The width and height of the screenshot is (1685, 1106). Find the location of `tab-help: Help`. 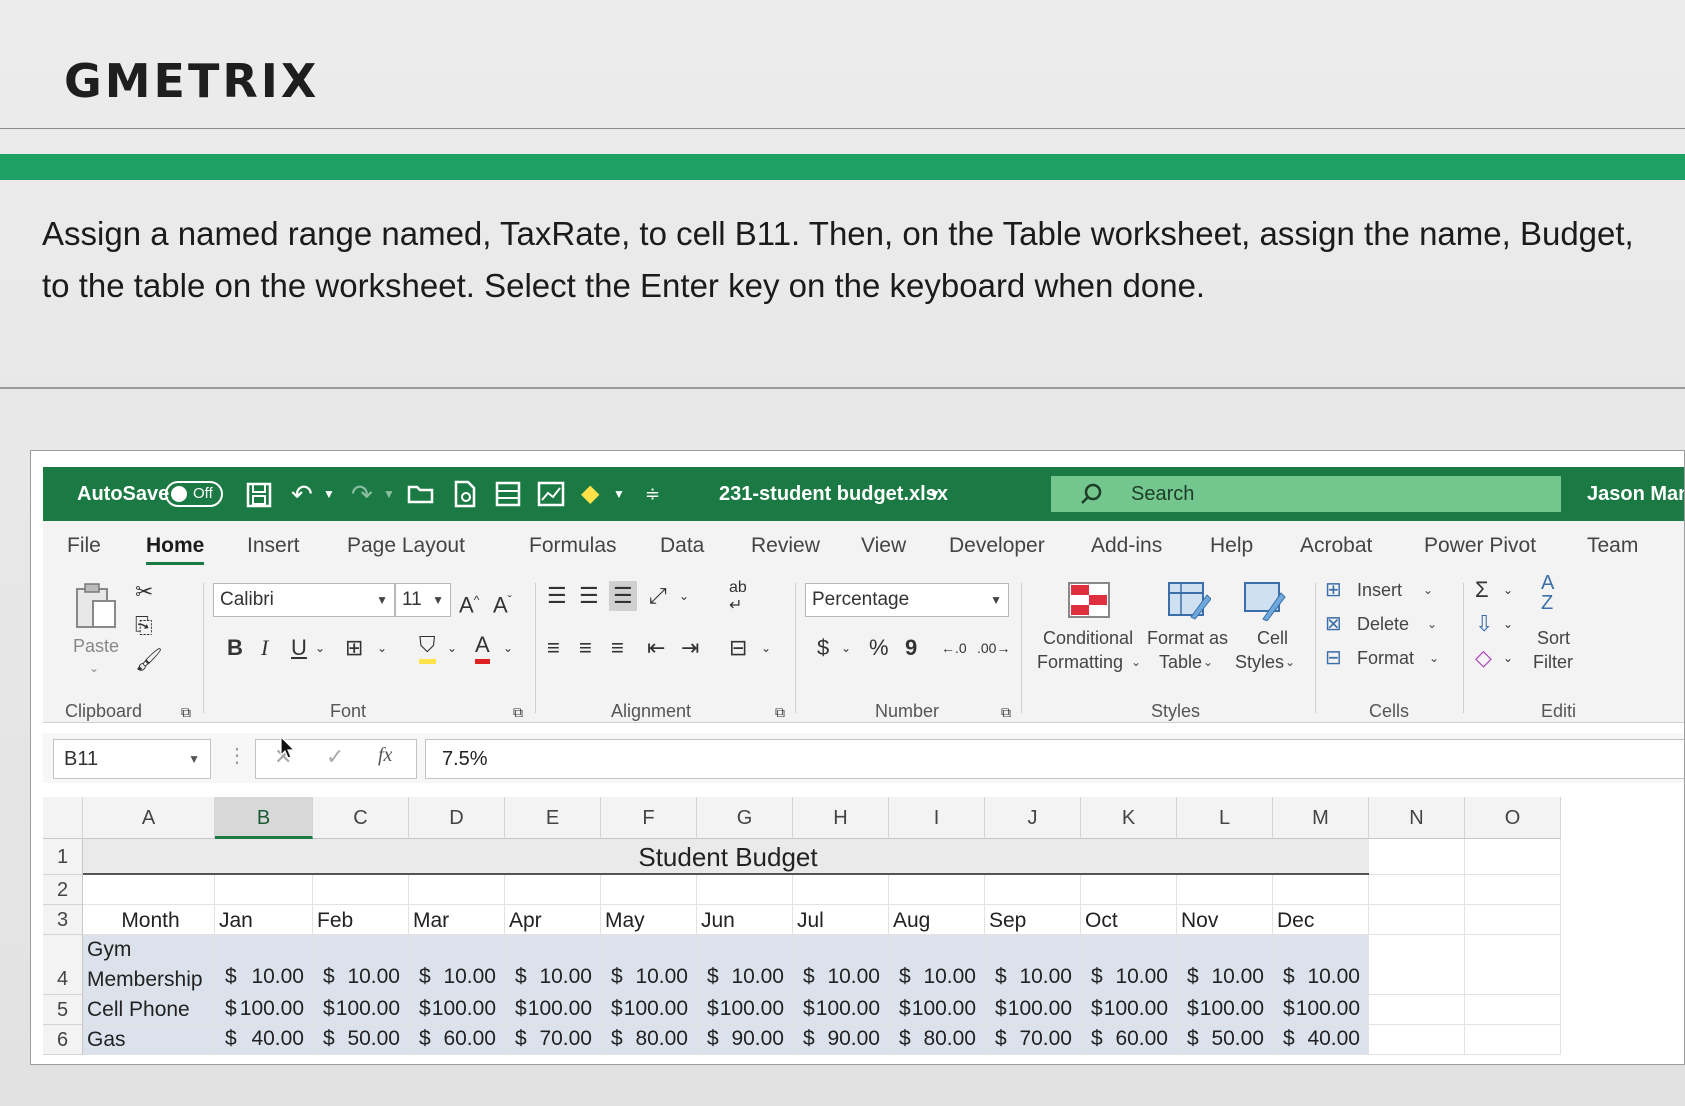

tab-help: Help is located at coordinates (1231, 546).